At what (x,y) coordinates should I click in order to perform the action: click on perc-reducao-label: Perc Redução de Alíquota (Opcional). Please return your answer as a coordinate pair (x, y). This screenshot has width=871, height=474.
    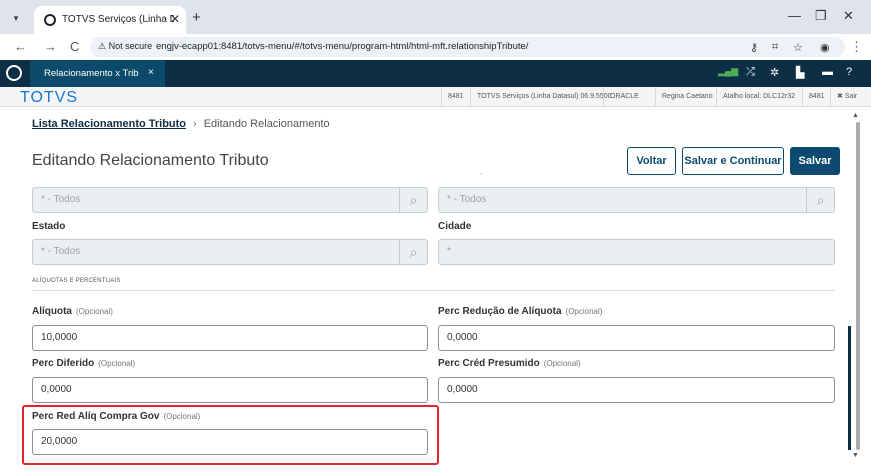
    Looking at the image, I should click on (520, 311).